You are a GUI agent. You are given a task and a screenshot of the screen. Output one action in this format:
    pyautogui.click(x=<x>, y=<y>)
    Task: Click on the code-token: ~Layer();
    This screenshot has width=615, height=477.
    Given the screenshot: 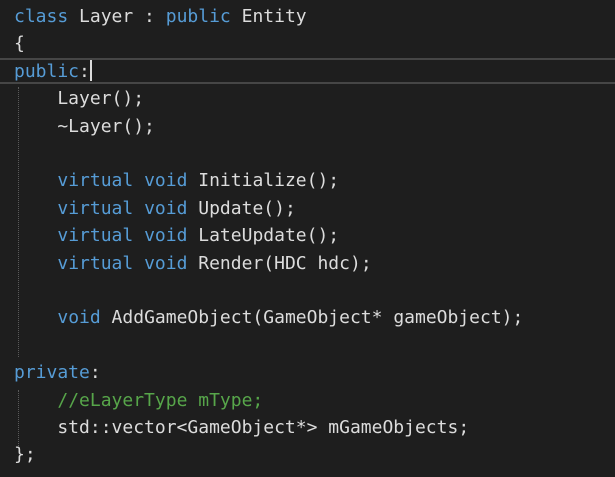 What is the action you would take?
    pyautogui.click(x=84, y=126)
    